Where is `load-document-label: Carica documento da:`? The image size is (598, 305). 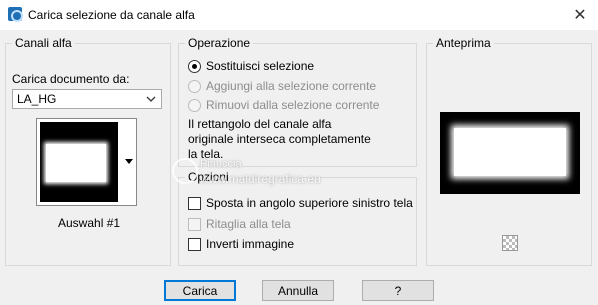 load-document-label: Carica documento da: is located at coordinates (71, 79).